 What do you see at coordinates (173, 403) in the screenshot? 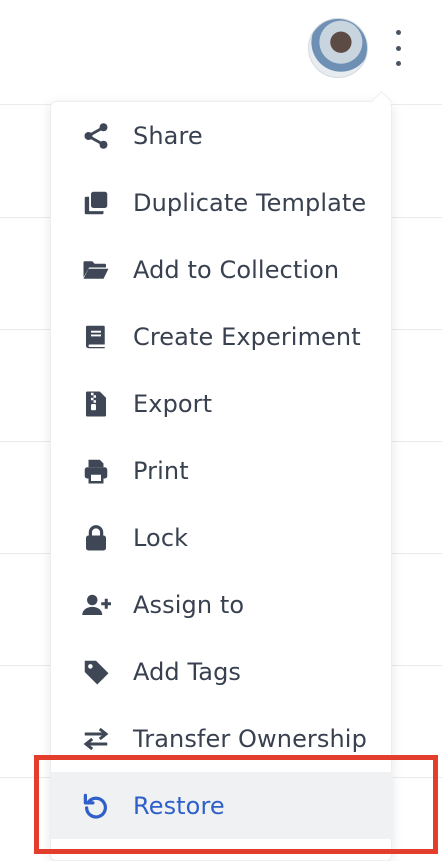
I see `menu-item-label: Export` at bounding box center [173, 403].